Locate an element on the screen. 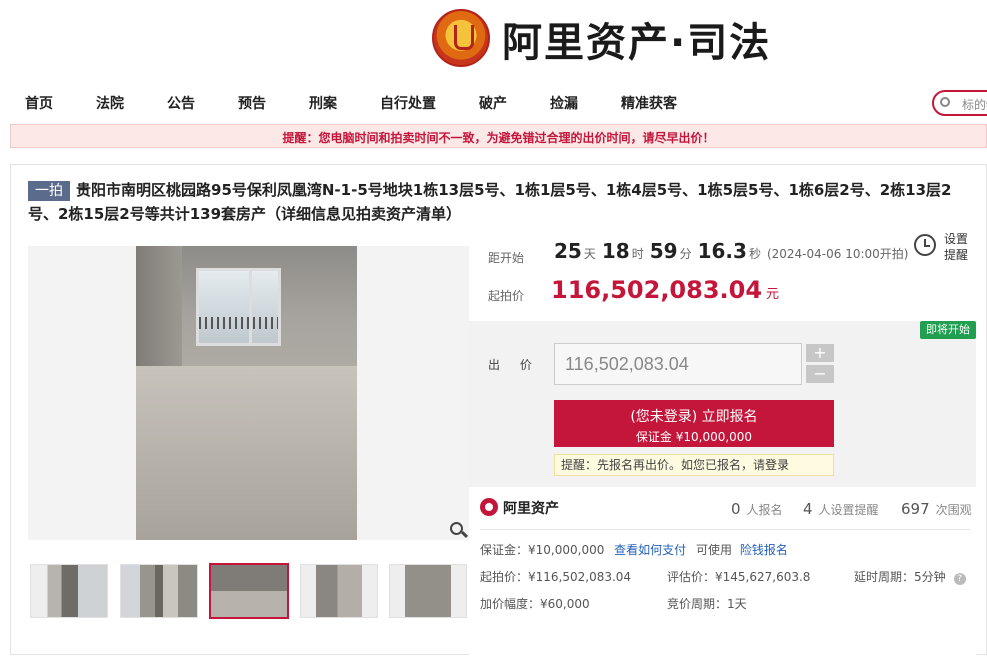  alarm-clock-icon is located at coordinates (925, 245).